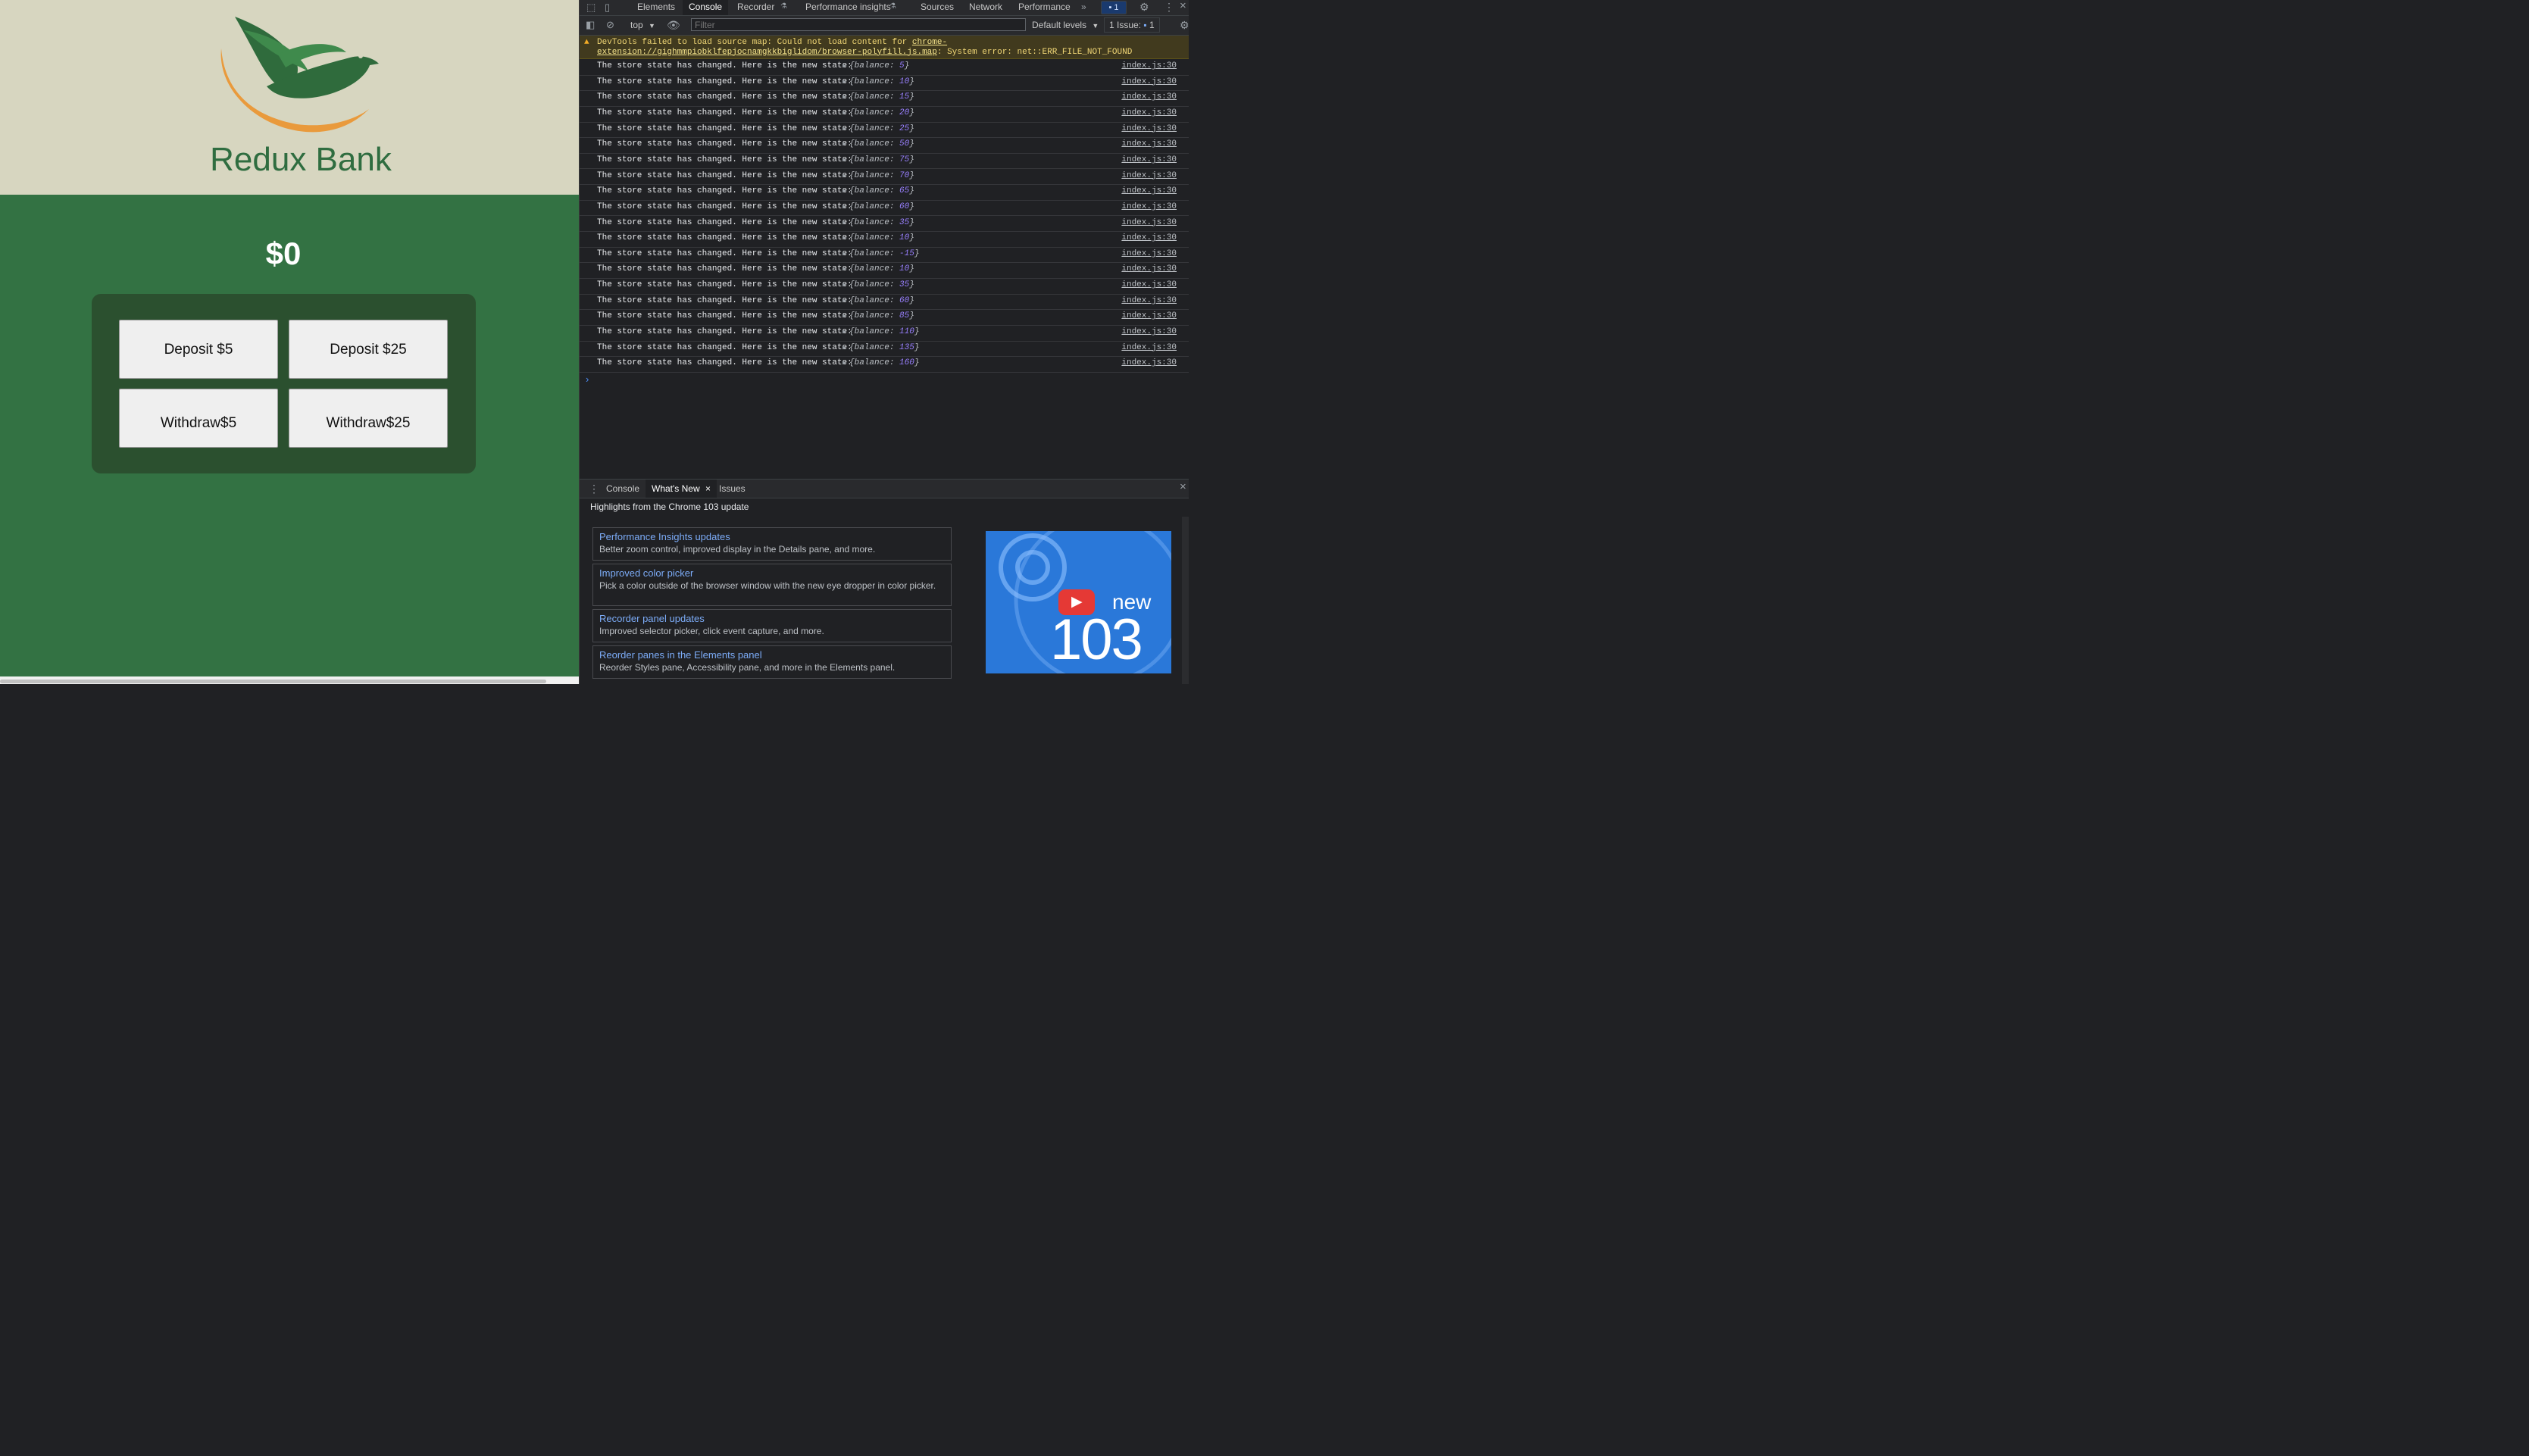 The width and height of the screenshot is (2529, 1456). I want to click on tab-performance-insights: Performance insights, so click(848, 7).